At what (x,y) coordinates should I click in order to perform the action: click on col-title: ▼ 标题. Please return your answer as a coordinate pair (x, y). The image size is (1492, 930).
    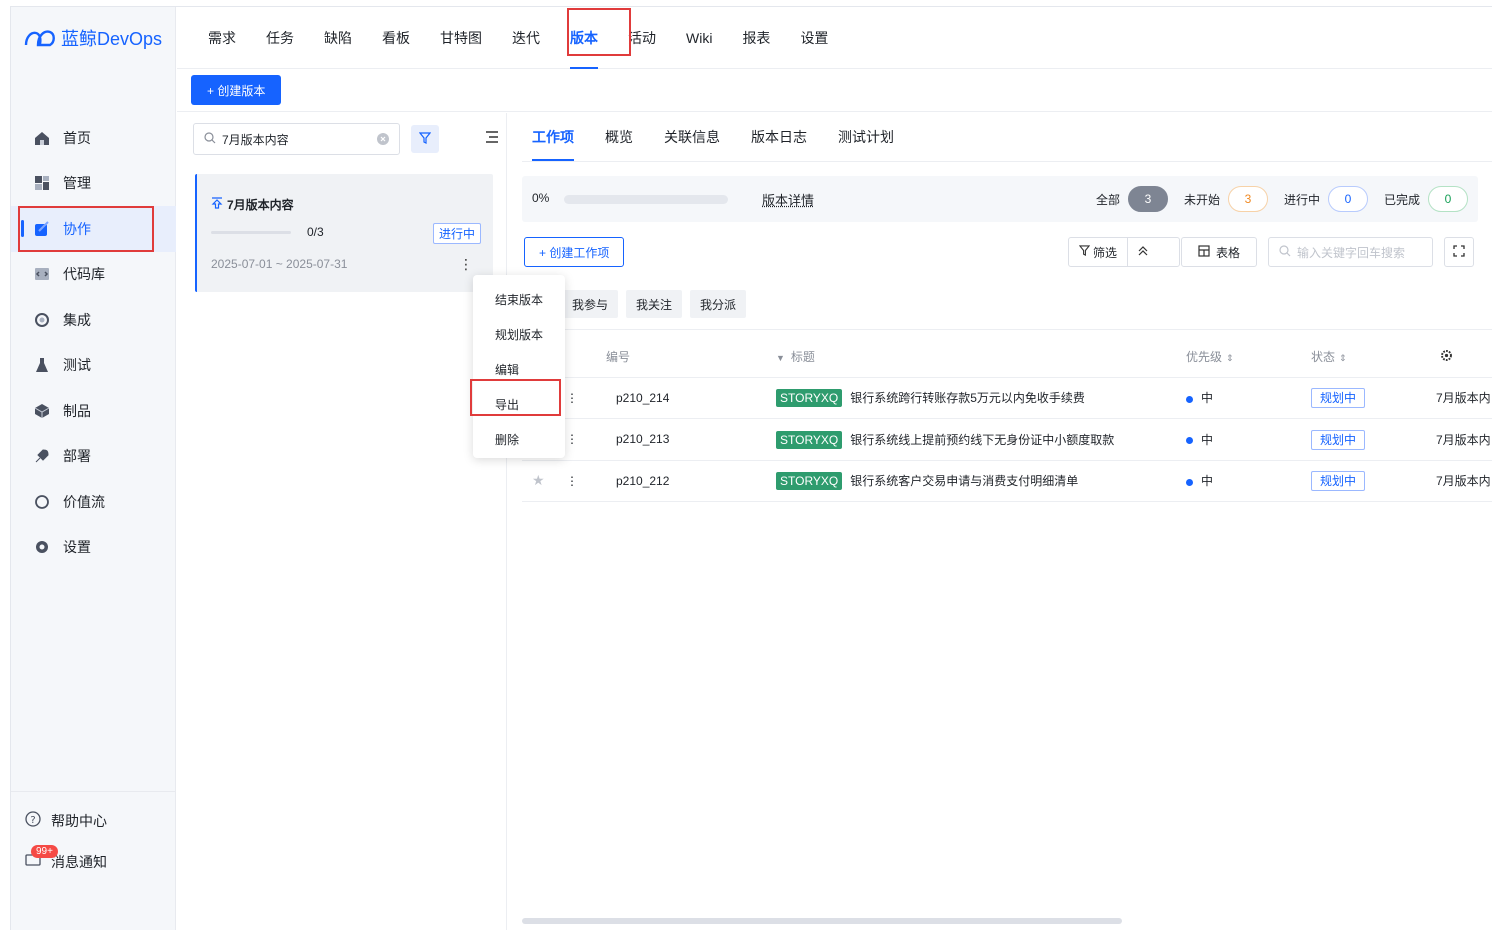
    Looking at the image, I should click on (981, 357).